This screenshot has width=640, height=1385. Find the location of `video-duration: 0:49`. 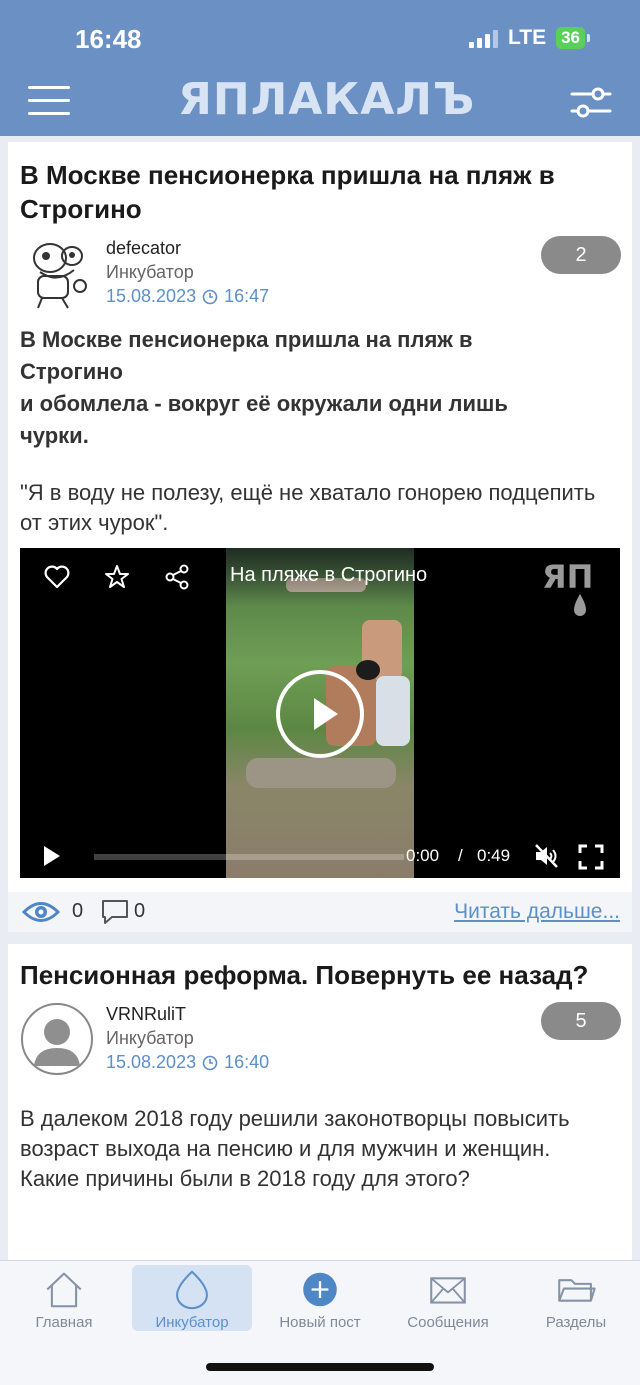

video-duration: 0:49 is located at coordinates (494, 855).